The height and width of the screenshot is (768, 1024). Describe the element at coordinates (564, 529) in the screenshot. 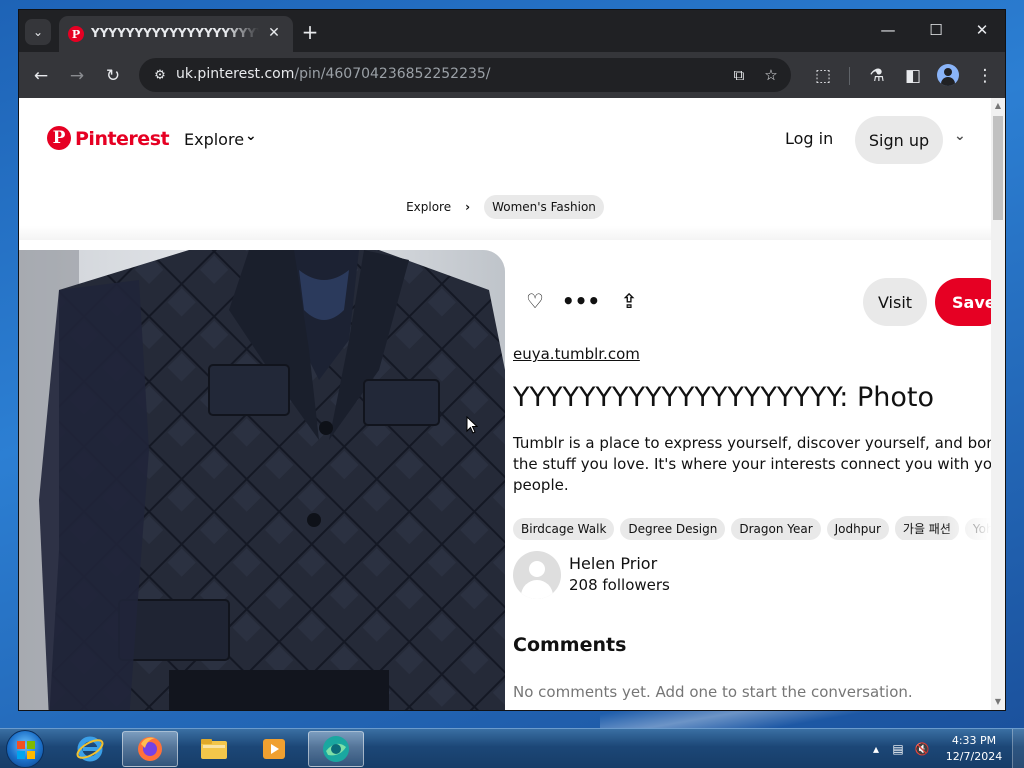

I see `tag-chip: Birdcage Walk` at that location.